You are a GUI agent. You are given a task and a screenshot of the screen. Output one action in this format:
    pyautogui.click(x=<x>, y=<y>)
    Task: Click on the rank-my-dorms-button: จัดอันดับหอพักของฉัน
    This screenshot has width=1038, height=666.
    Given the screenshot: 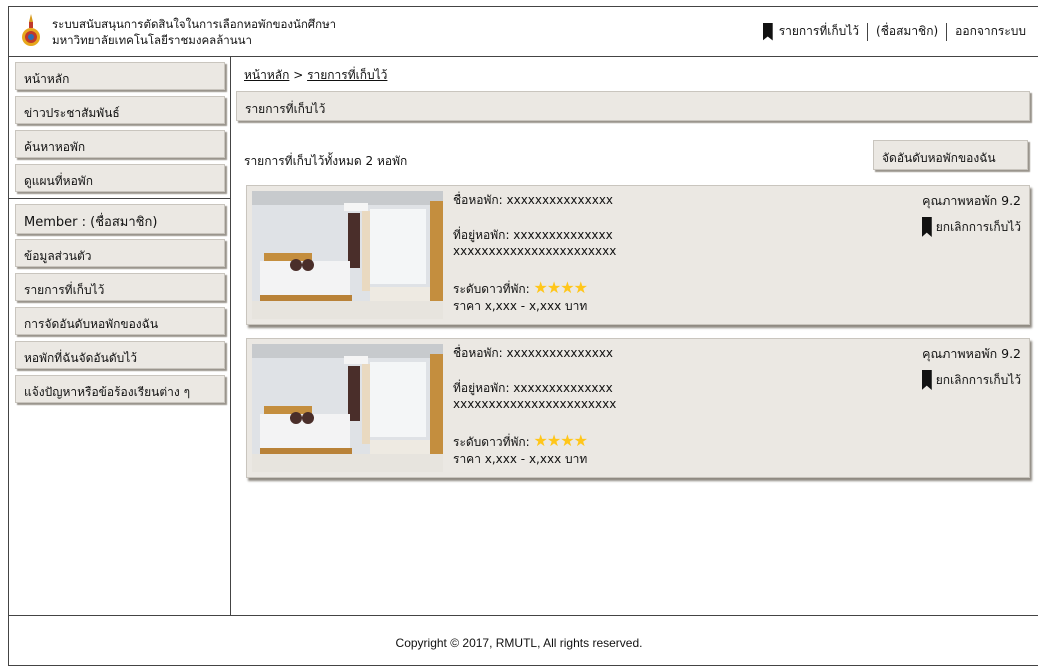 What is the action you would take?
    pyautogui.click(x=950, y=155)
    